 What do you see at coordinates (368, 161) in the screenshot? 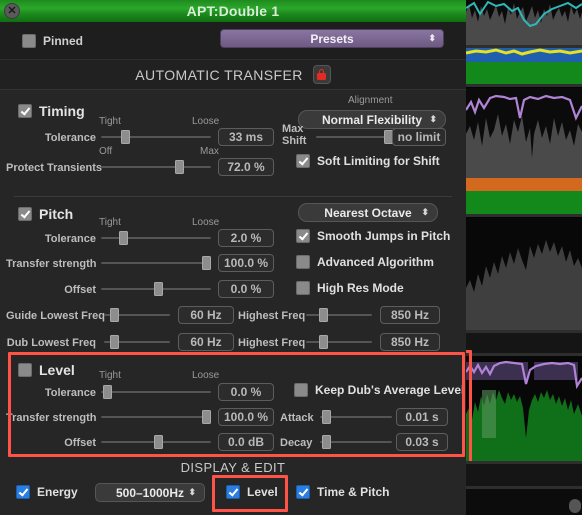
I see `soft-limiting-row: Soft Limiting for Shift` at bounding box center [368, 161].